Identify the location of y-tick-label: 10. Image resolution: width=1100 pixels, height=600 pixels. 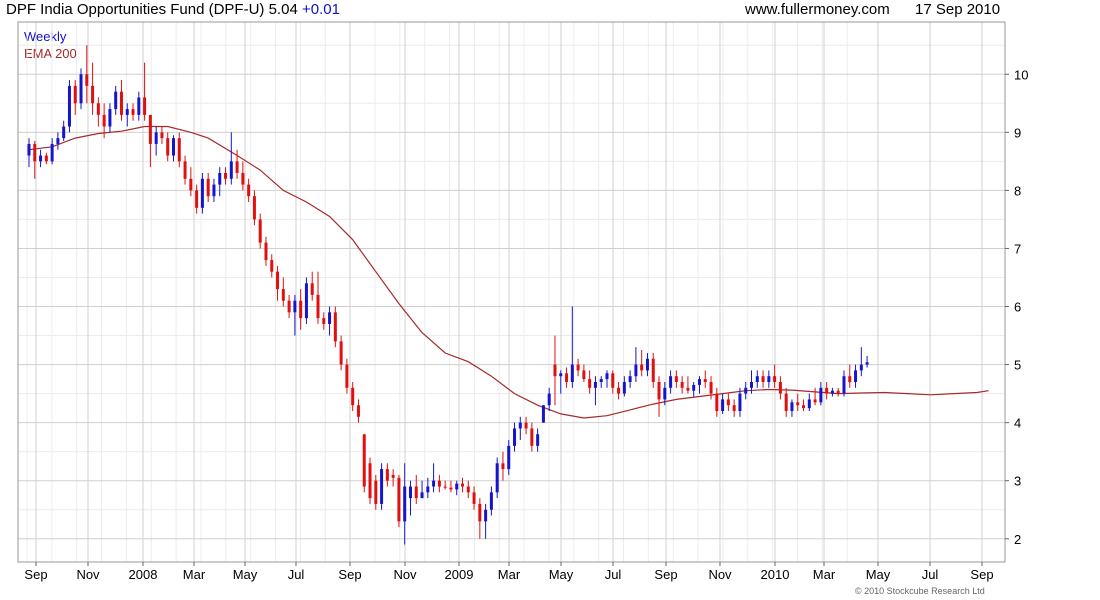
(1021, 74).